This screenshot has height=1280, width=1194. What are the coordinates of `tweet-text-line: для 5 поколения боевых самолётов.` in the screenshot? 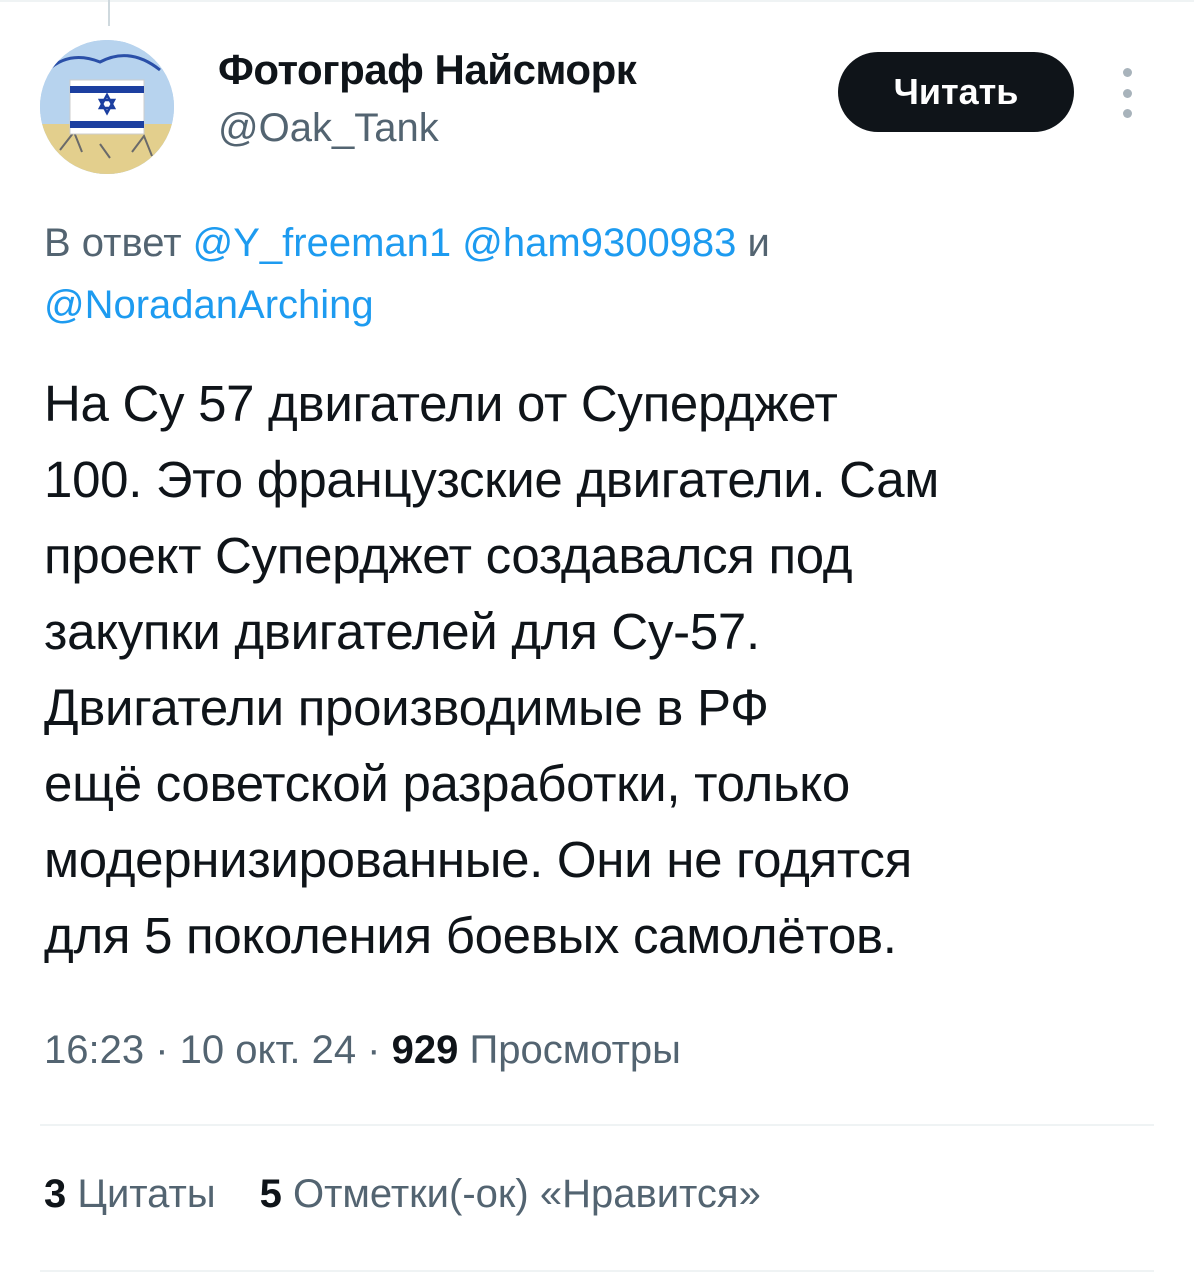 It's located at (470, 935).